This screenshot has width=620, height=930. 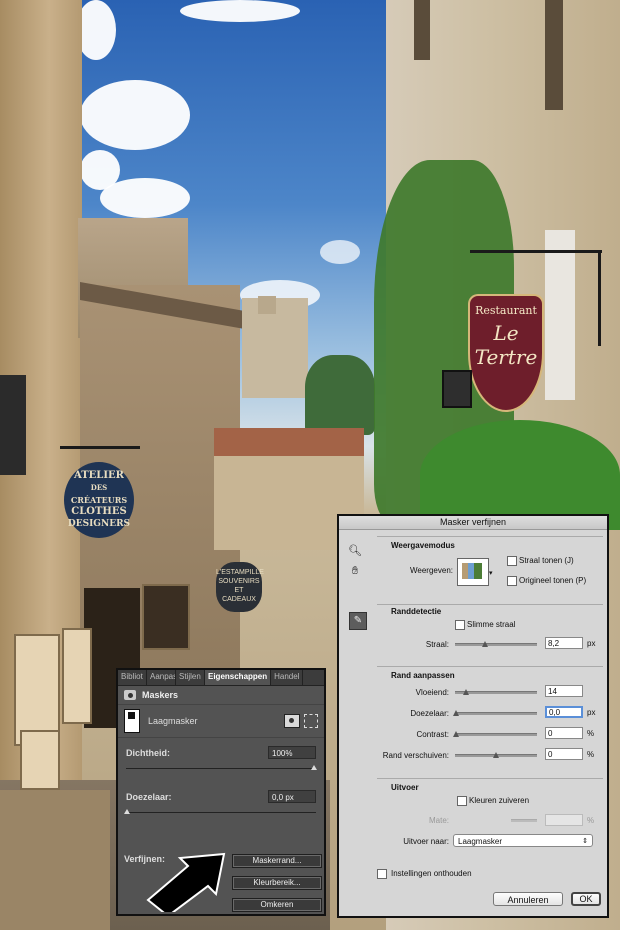 I want to click on chevron-down-icon: ▾, so click(x=491, y=573).